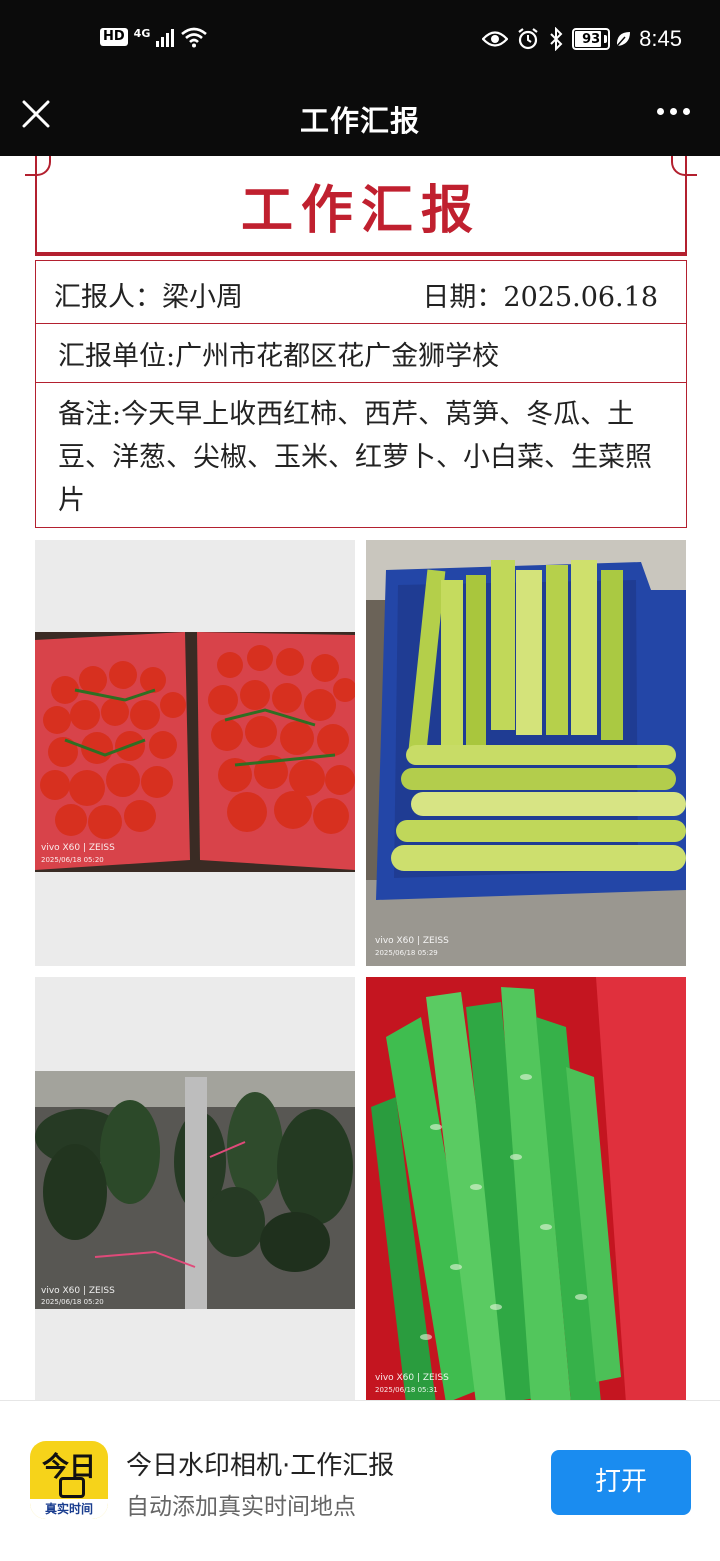 The width and height of the screenshot is (720, 1561). Describe the element at coordinates (660, 38) in the screenshot. I see `clock: 8:45` at that location.